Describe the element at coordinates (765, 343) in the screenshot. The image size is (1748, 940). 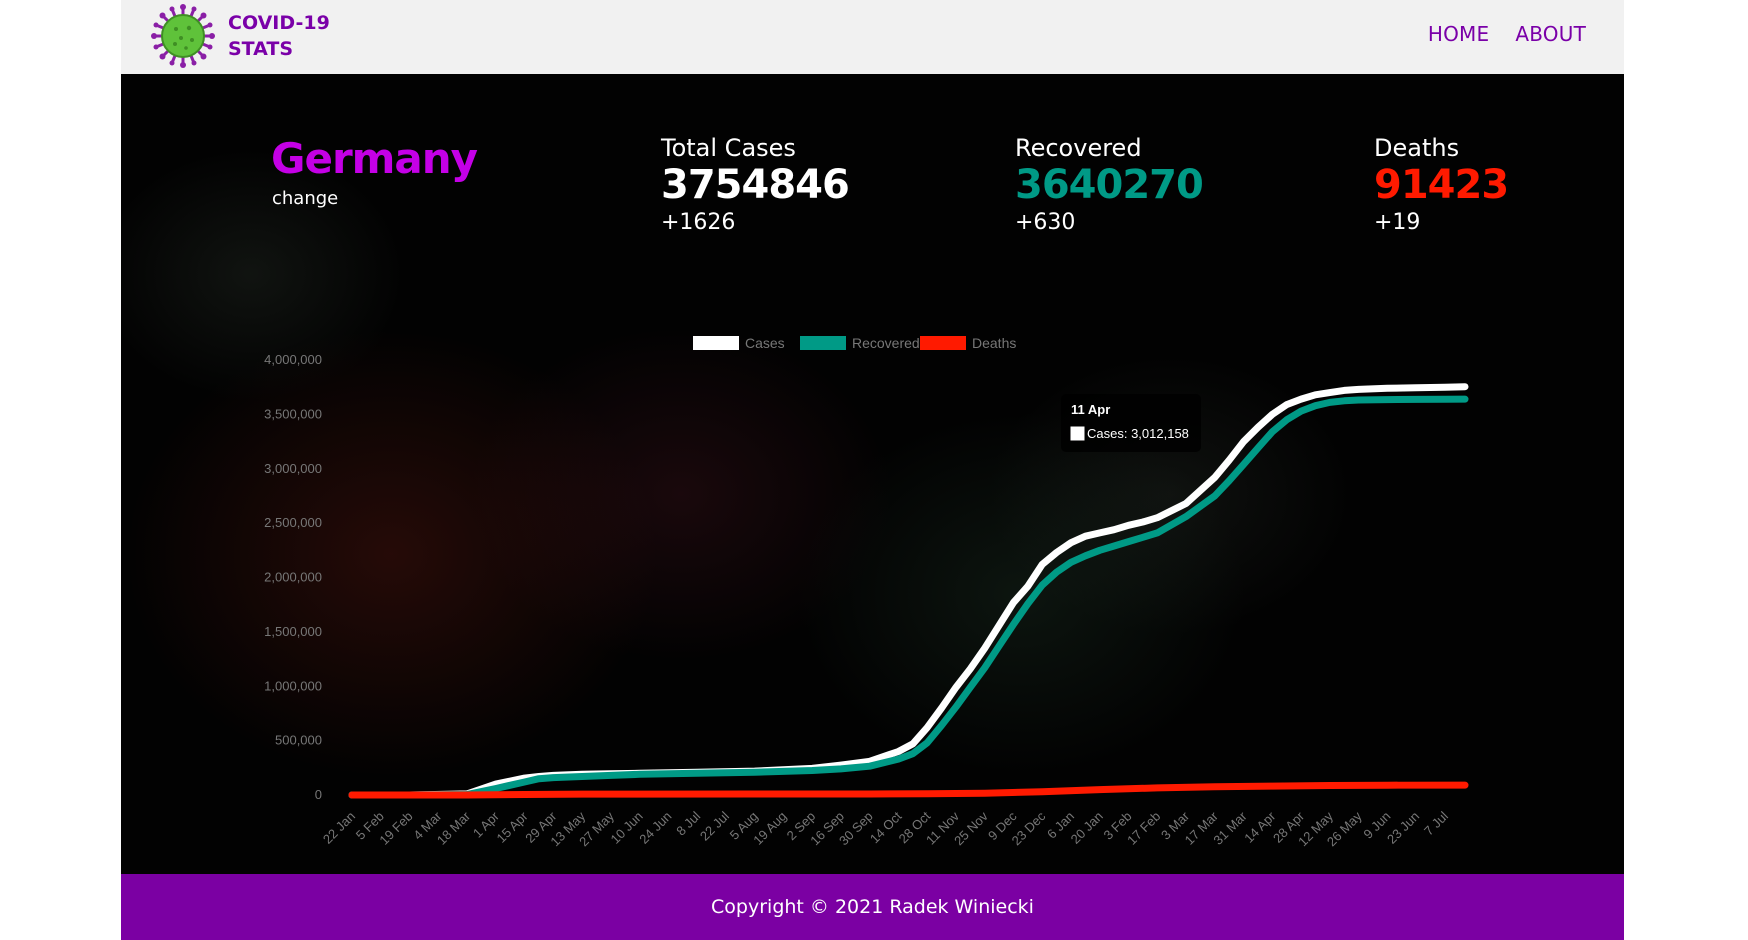
I see `legend-label-cases: Cases` at that location.